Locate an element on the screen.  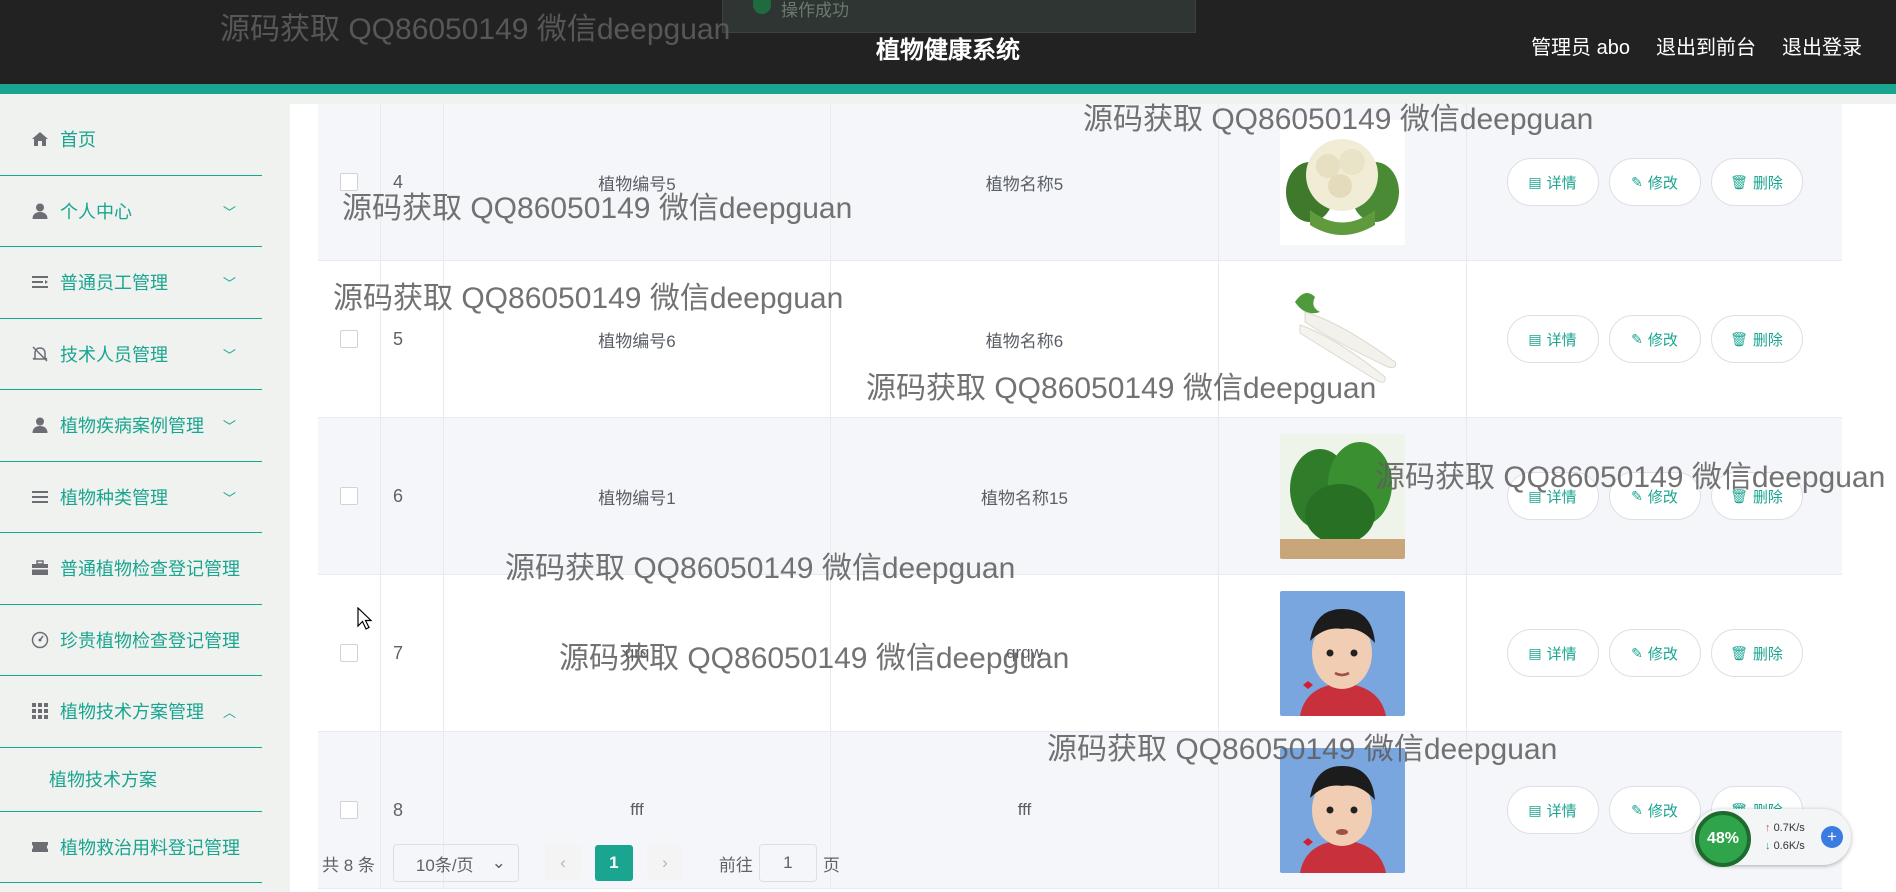
table-row: 7 qrq qrqw ▤ 详情 ✎ 修改 🗑 删除 is located at coordinates (1080, 653).